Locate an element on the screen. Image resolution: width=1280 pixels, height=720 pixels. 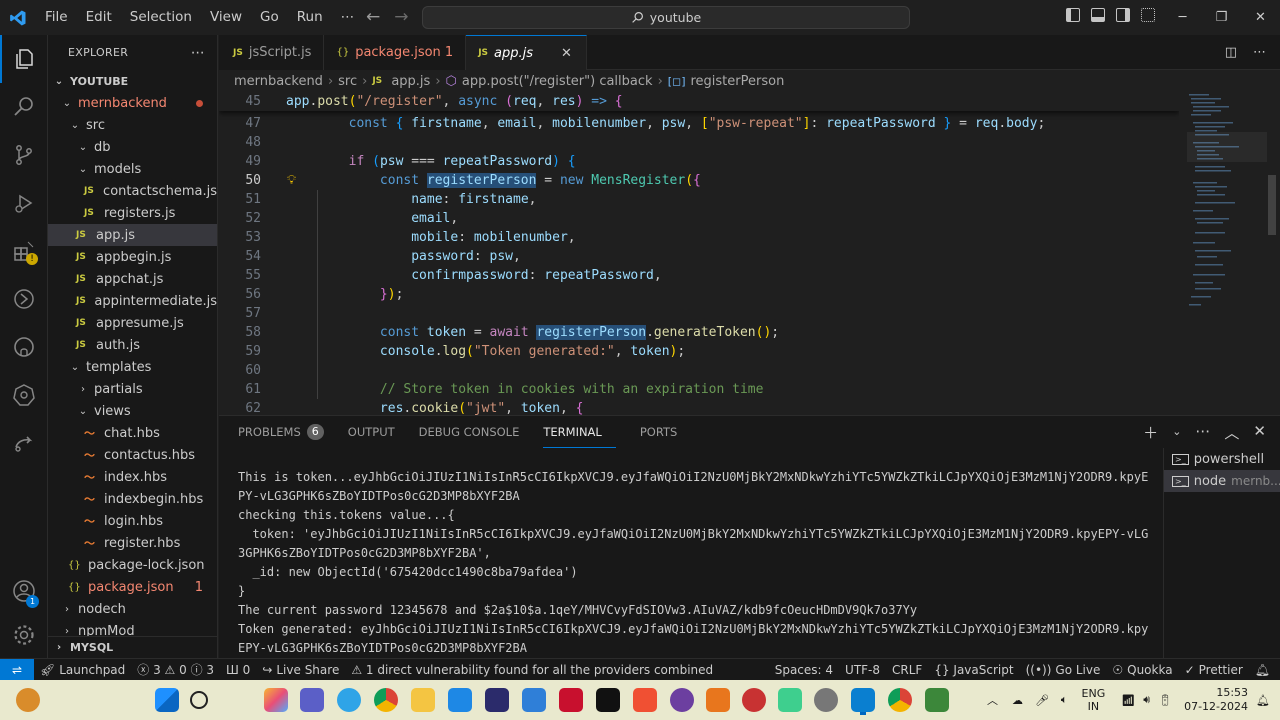
tree-item: ⌄ db is located at coordinates (132, 147).